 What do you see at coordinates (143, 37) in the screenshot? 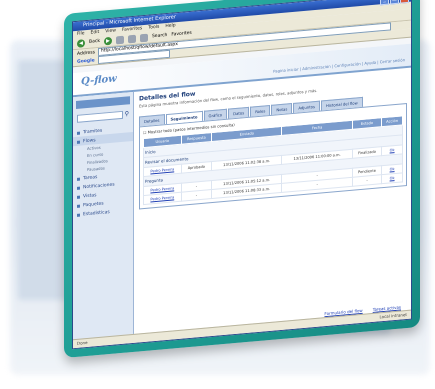
I see `home-icon` at bounding box center [143, 37].